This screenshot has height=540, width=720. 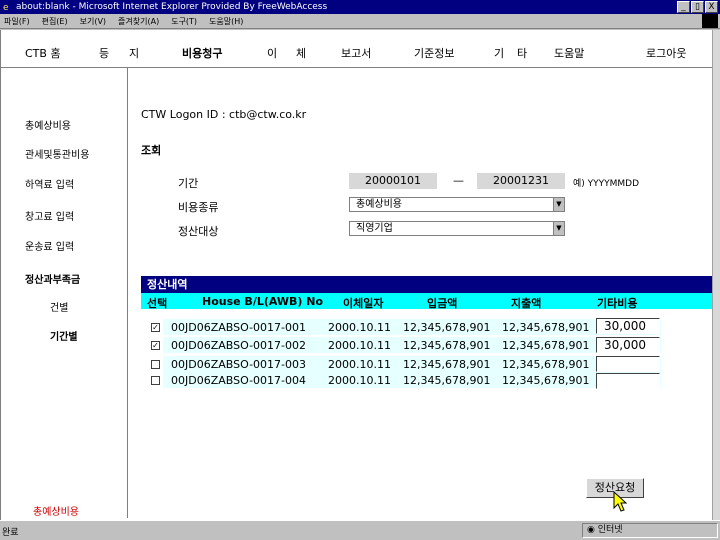 What do you see at coordinates (93, 21) in the screenshot?
I see `menu-view: 보기(V)` at bounding box center [93, 21].